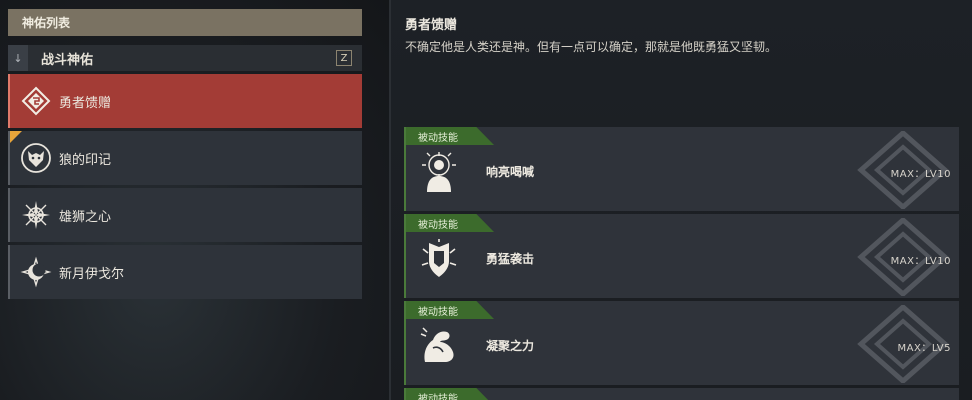  Describe the element at coordinates (431, 25) in the screenshot. I see `blessing-detail-title: 勇者馈赠` at that location.